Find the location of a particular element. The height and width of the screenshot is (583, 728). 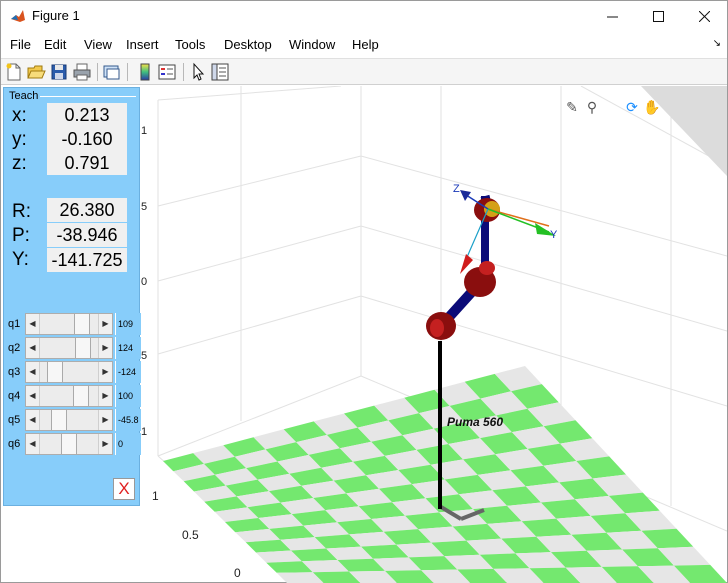

z-axis-ticks: 1 5 0 5 1 is located at coordinates (144, 281).